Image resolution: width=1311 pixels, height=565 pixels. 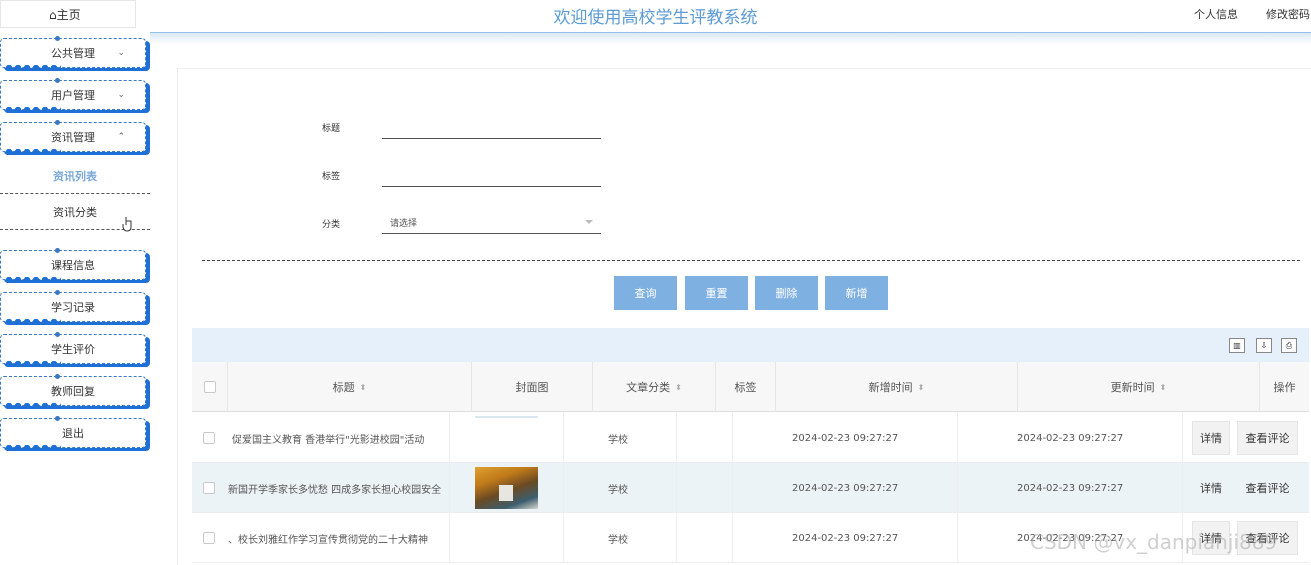 I want to click on column-cover: 封面图, so click(x=532, y=387).